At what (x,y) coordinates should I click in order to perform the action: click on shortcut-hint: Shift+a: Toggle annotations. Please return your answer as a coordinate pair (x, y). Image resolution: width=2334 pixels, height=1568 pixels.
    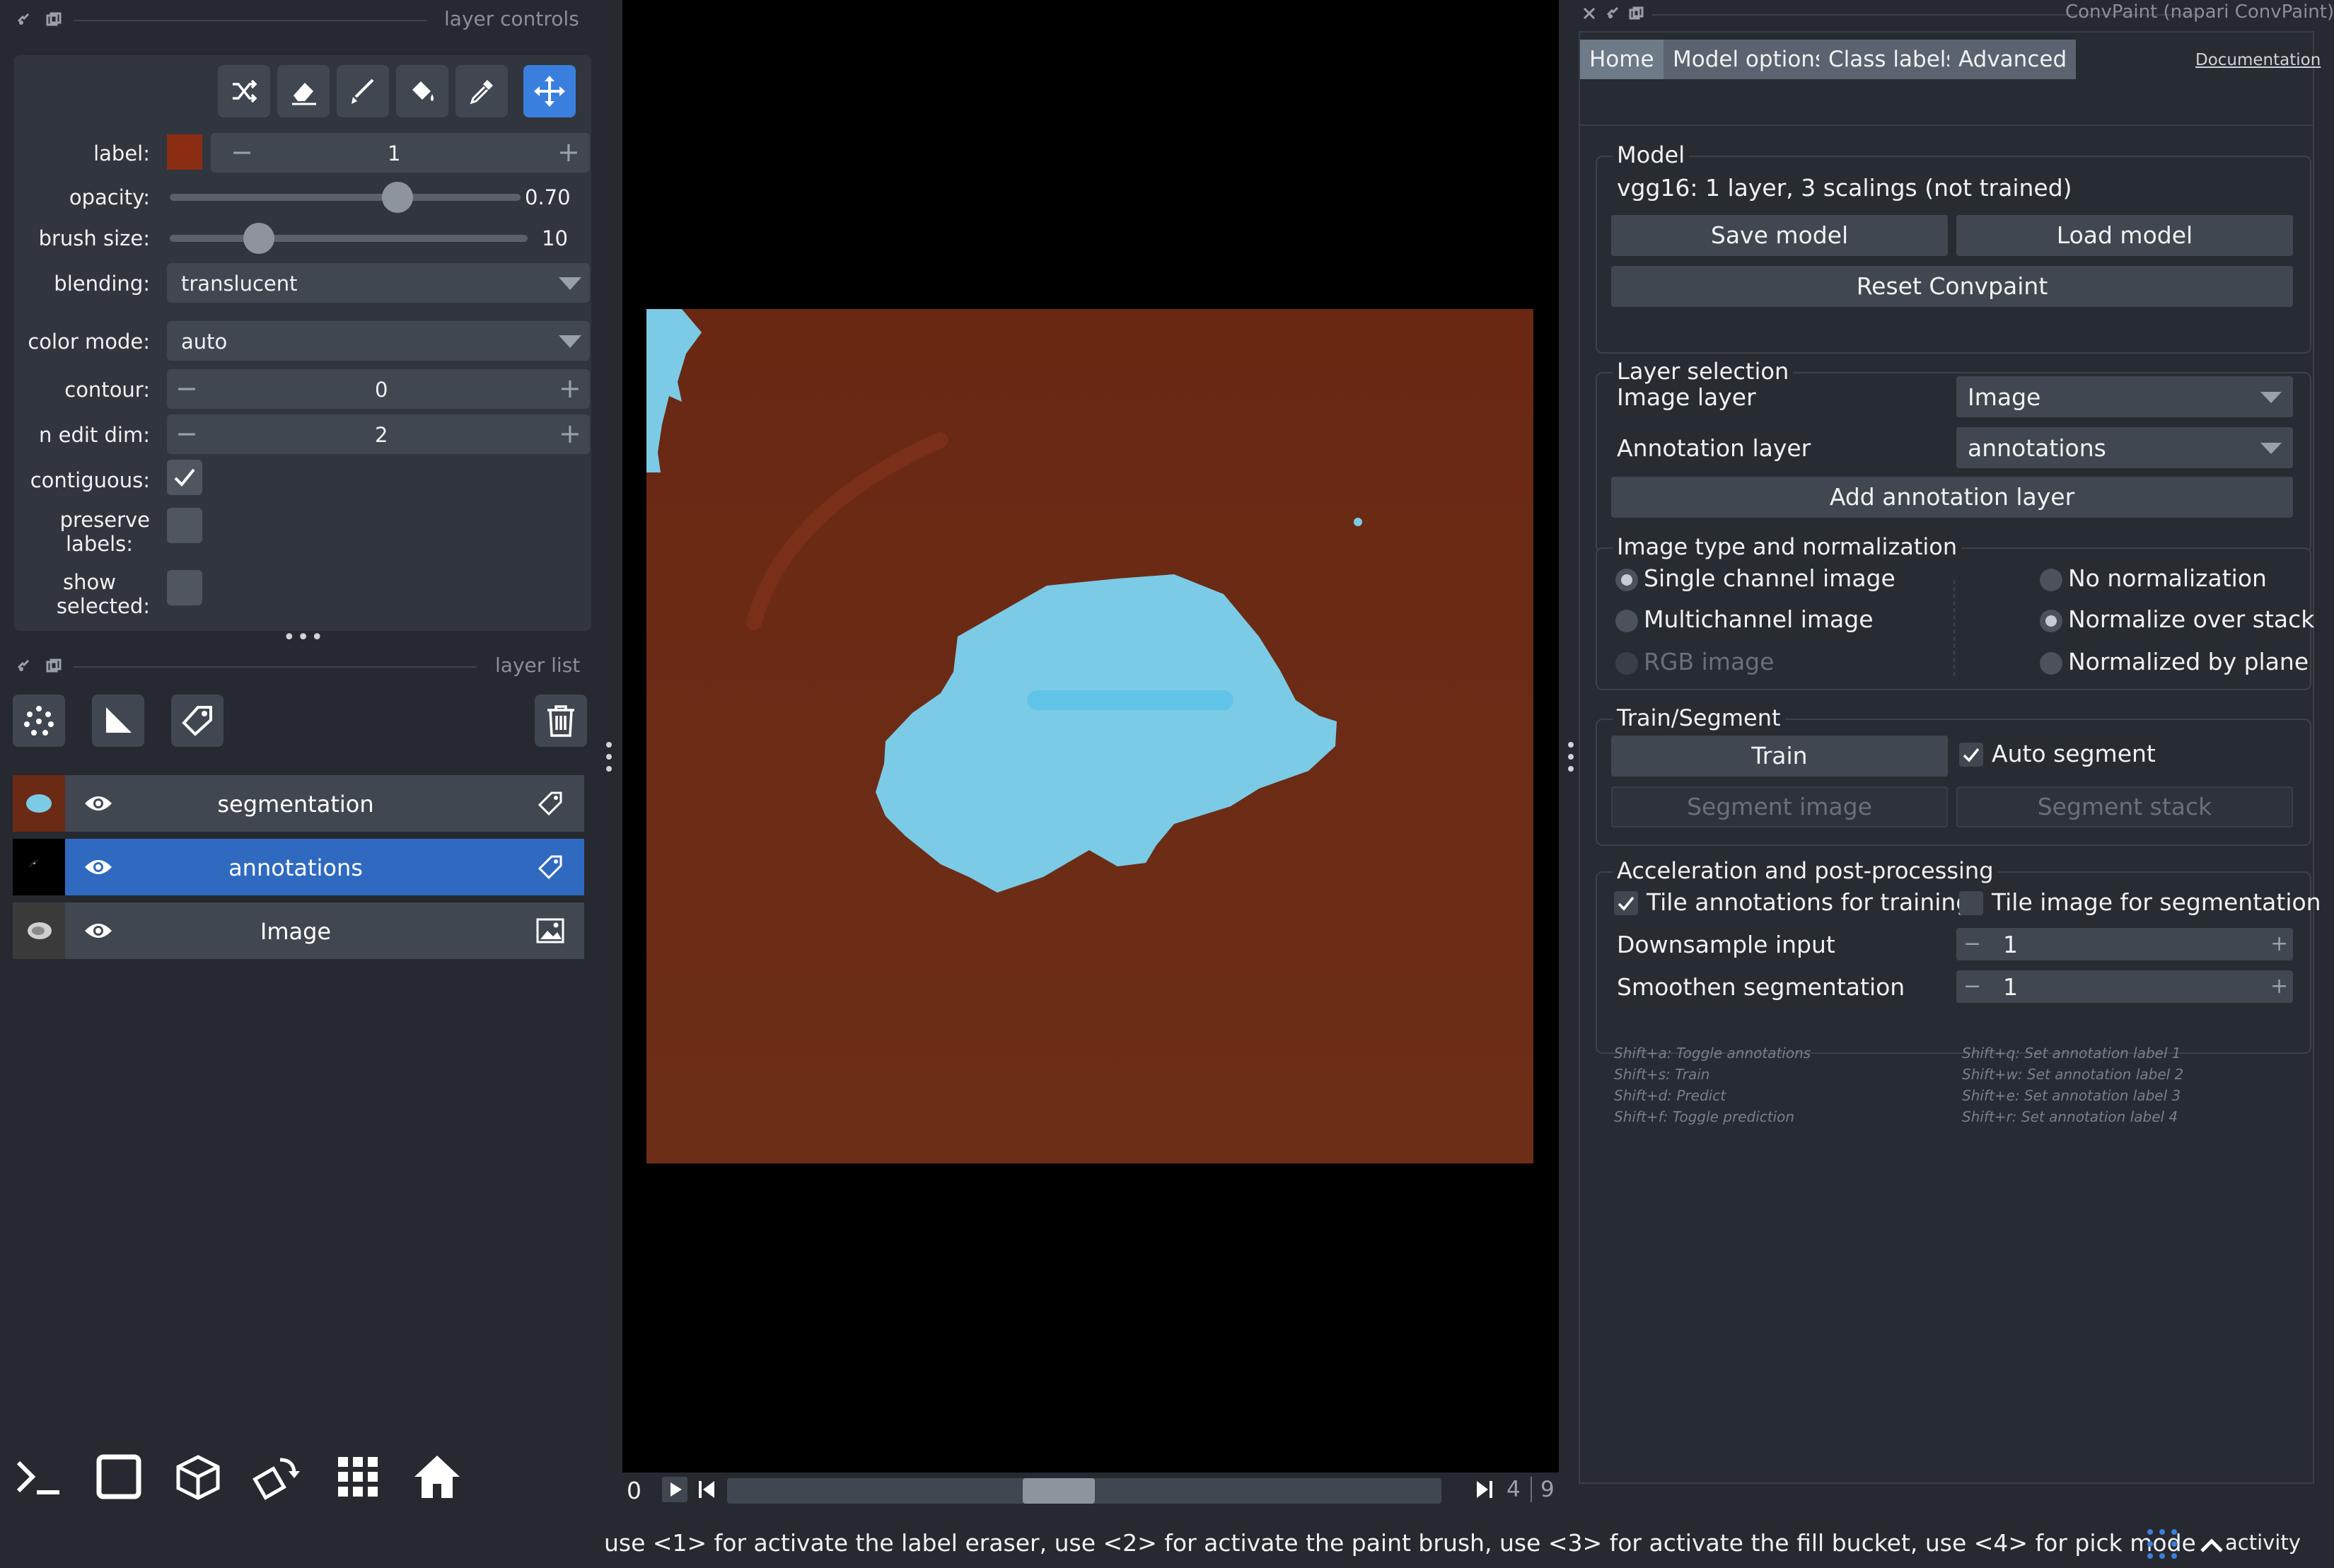
    Looking at the image, I should click on (1712, 1053).